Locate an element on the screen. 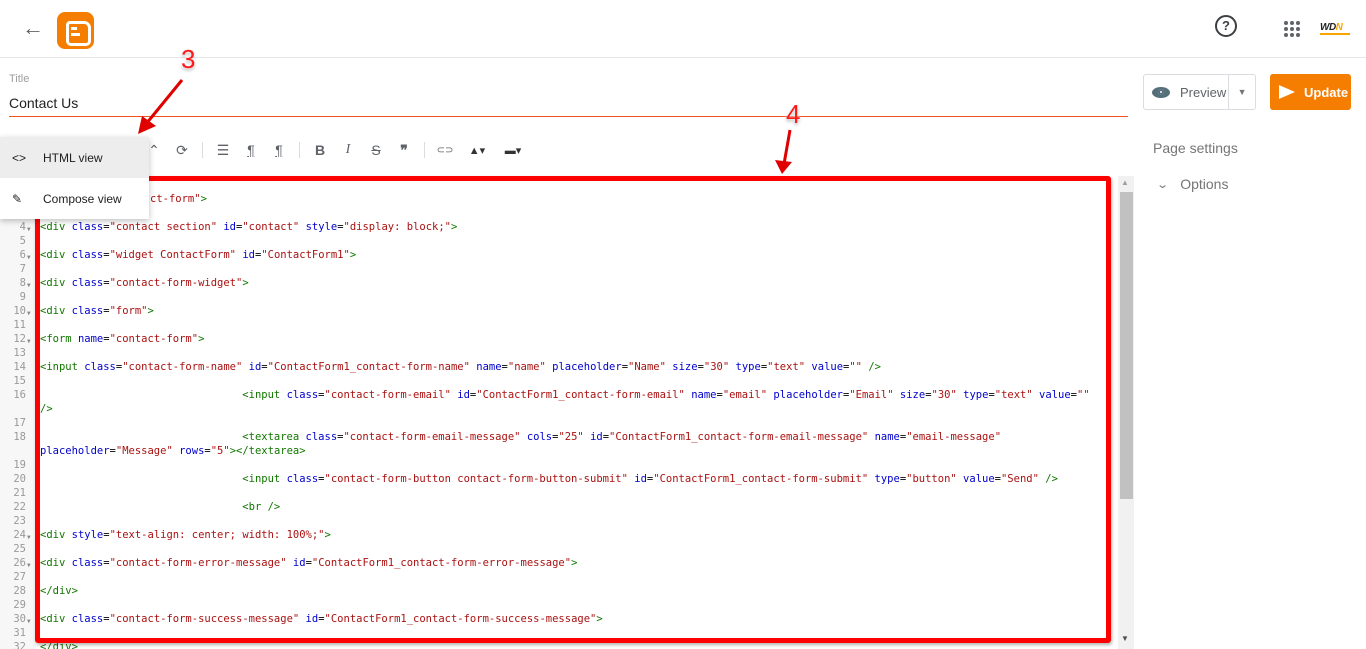 Image resolution: width=1366 pixels, height=649 pixels. options-toggle: ⌄ Options is located at coordinates (1192, 184).